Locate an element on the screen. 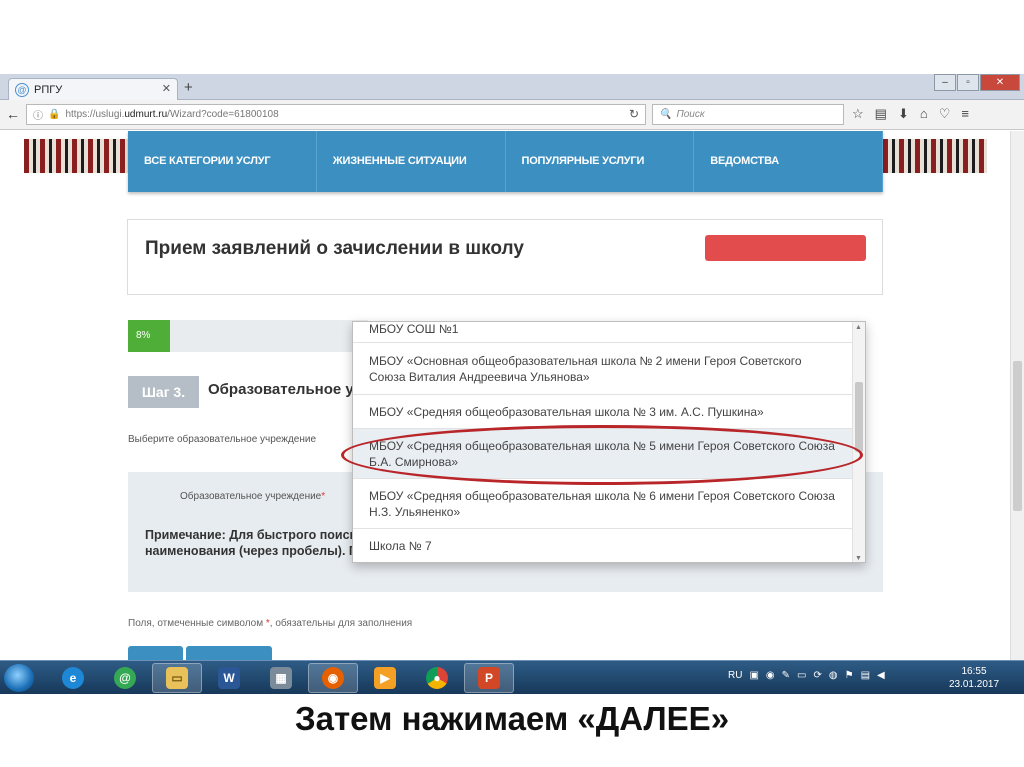  highlight-ellipse is located at coordinates (602, 455).